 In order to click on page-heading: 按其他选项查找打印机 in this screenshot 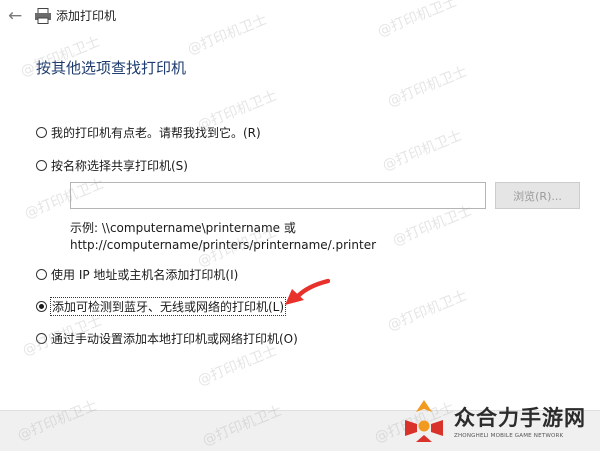, I will do `click(111, 68)`.